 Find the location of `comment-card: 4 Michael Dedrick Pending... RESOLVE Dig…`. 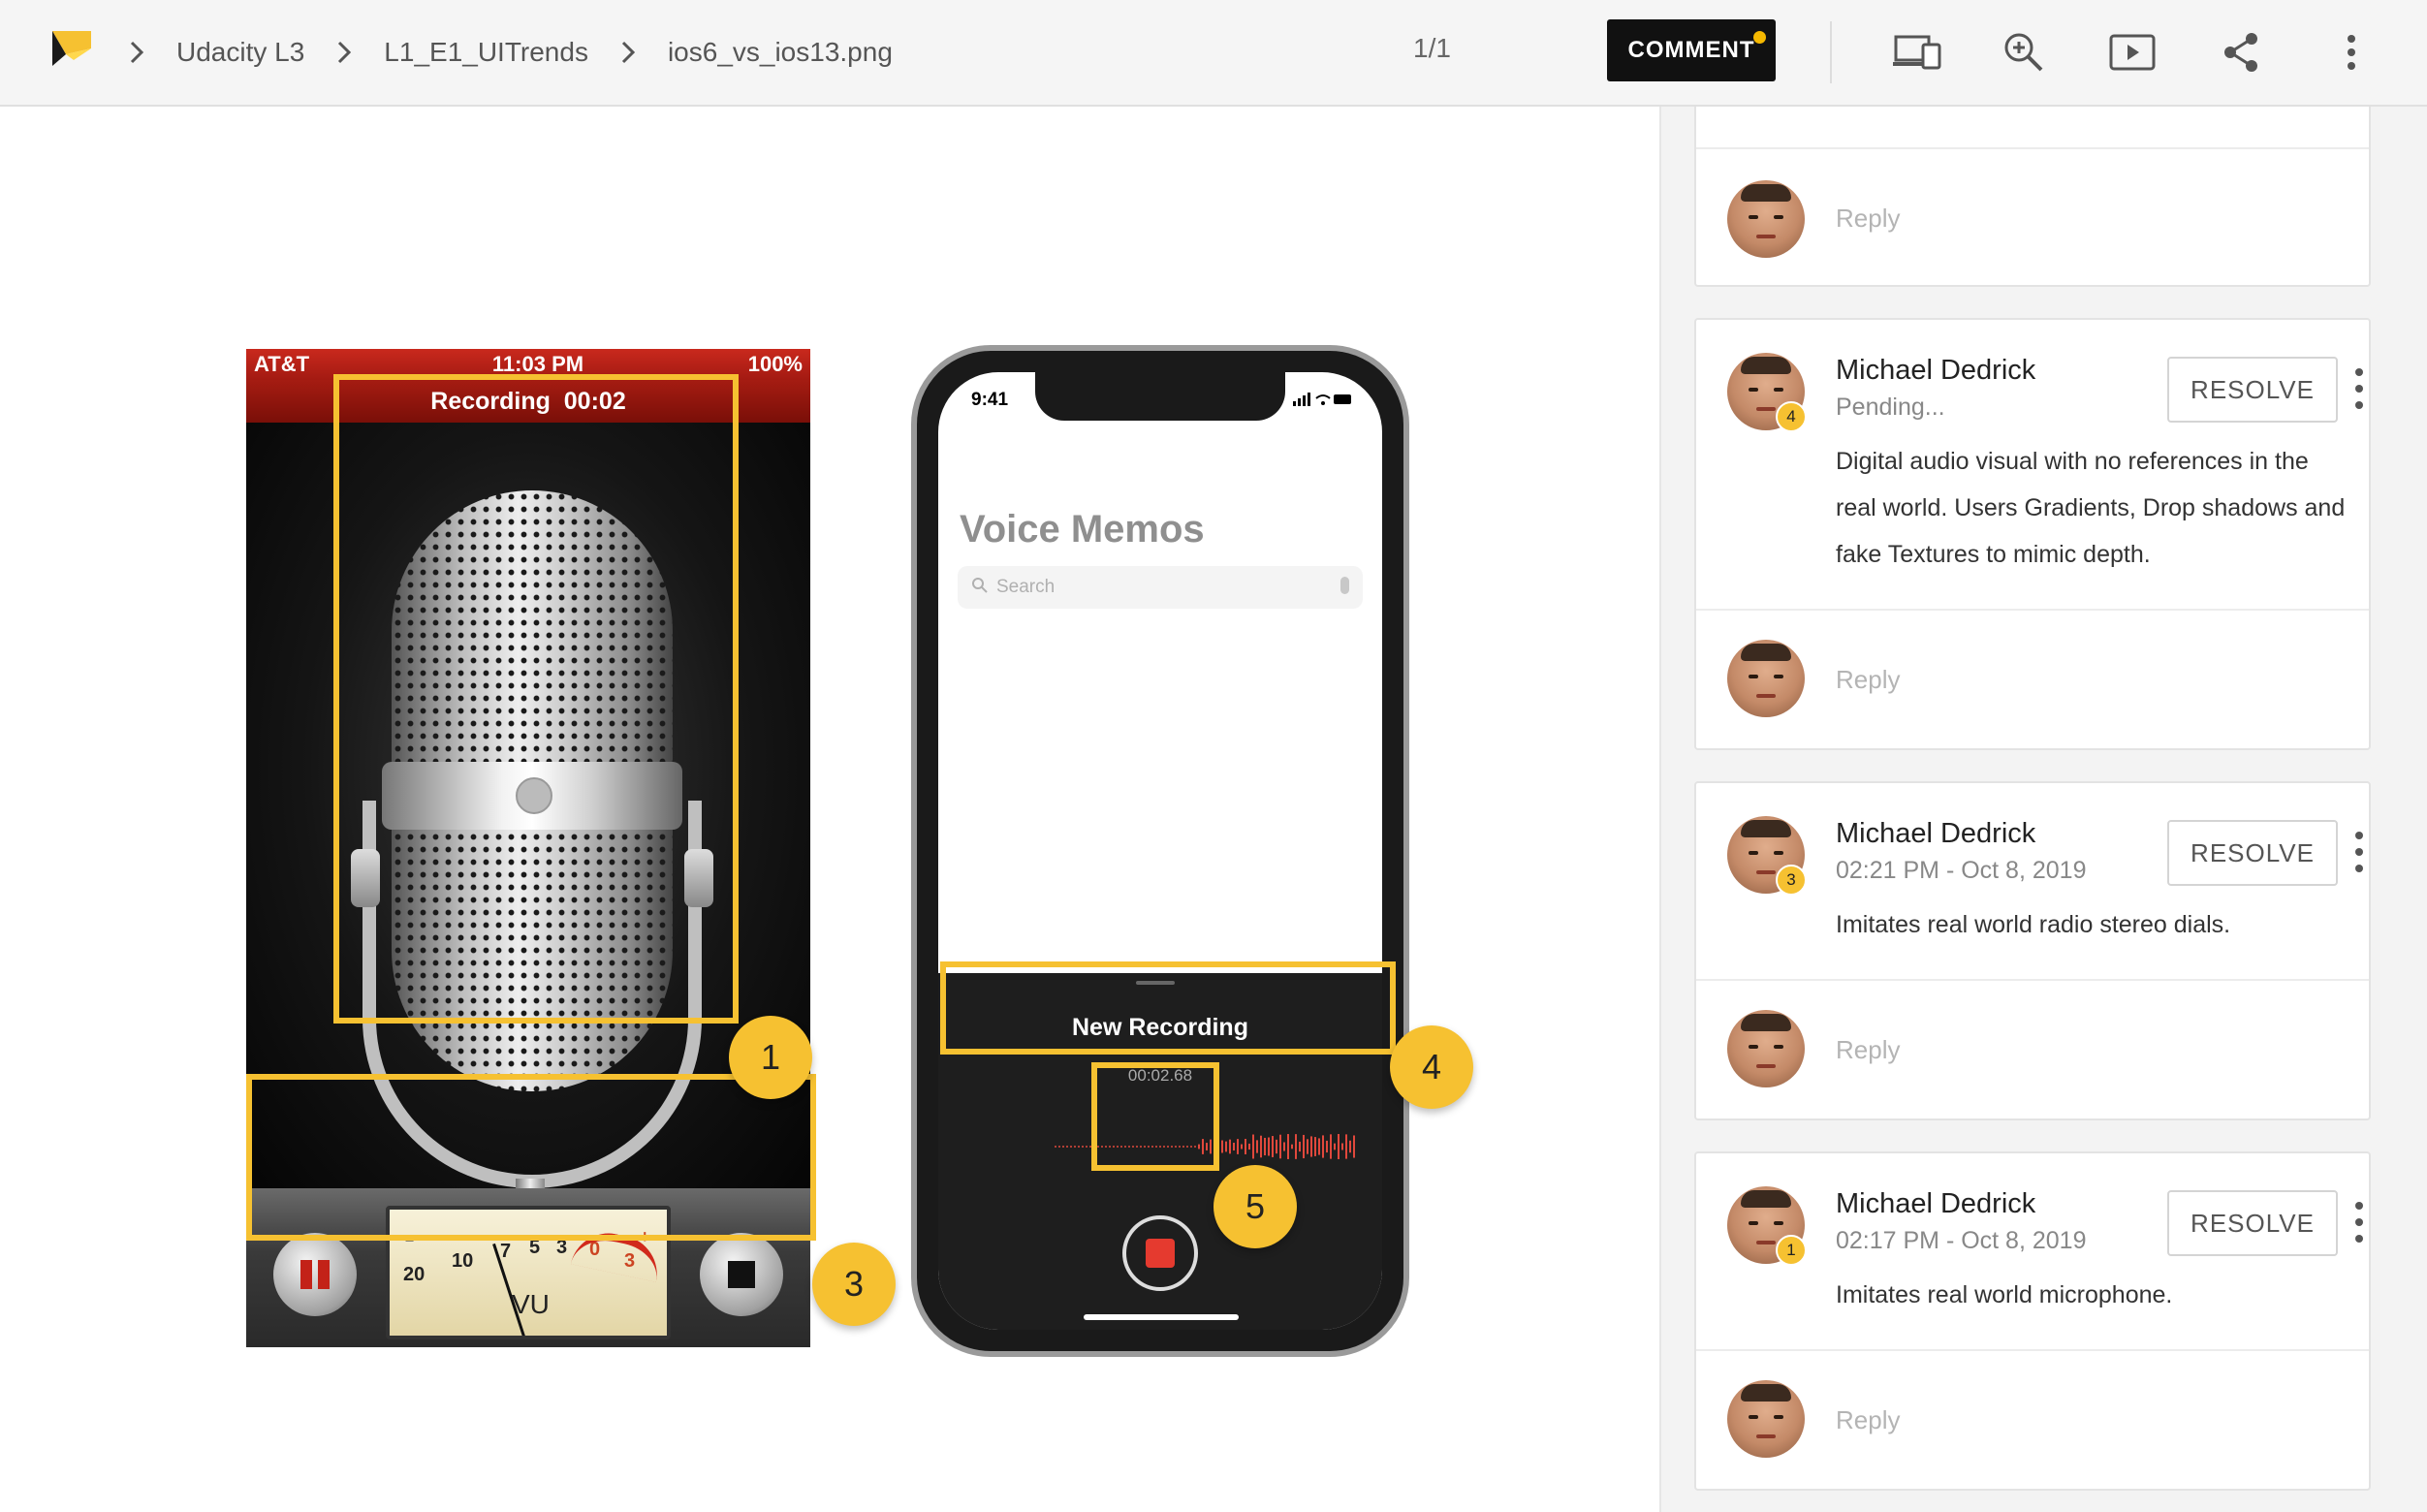

comment-card: 4 Michael Dedrick Pending... RESOLVE Dig… is located at coordinates (2032, 534).